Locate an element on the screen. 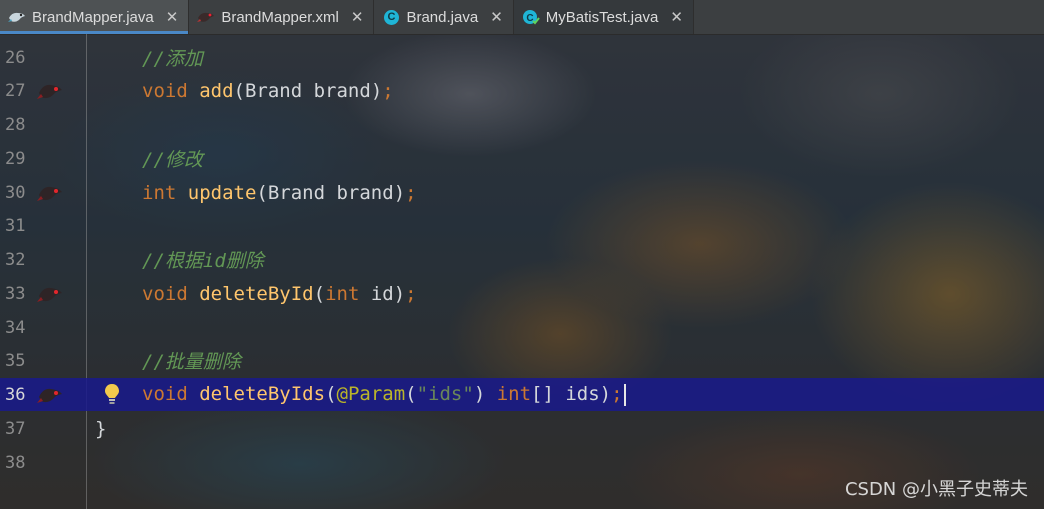 This screenshot has height=509, width=1044. line-number: 30 is located at coordinates (15, 192).